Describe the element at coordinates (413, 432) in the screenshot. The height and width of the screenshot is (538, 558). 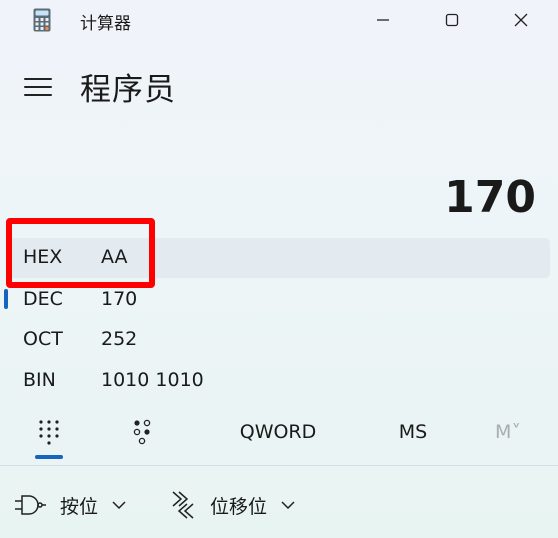
I see `memory-store-button: MS` at that location.